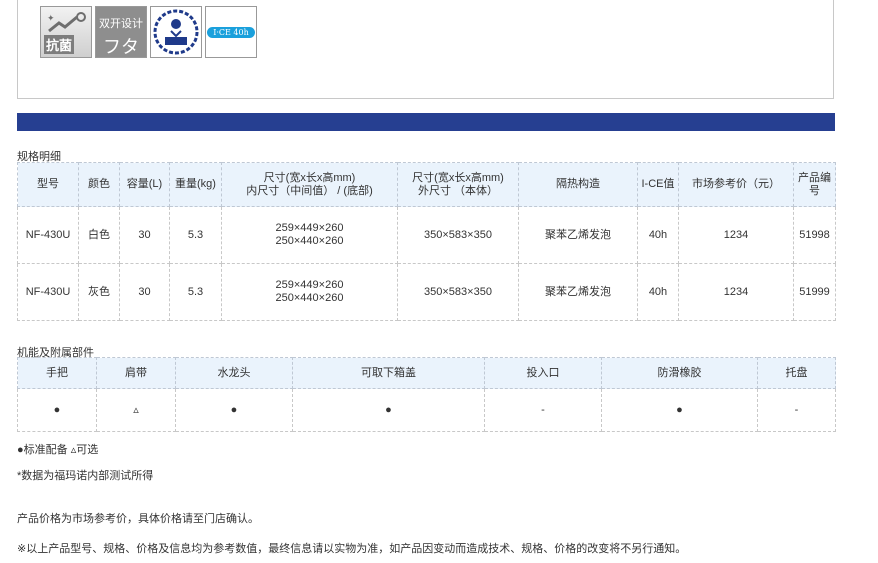  I want to click on header-tray: 托盘, so click(796, 373).